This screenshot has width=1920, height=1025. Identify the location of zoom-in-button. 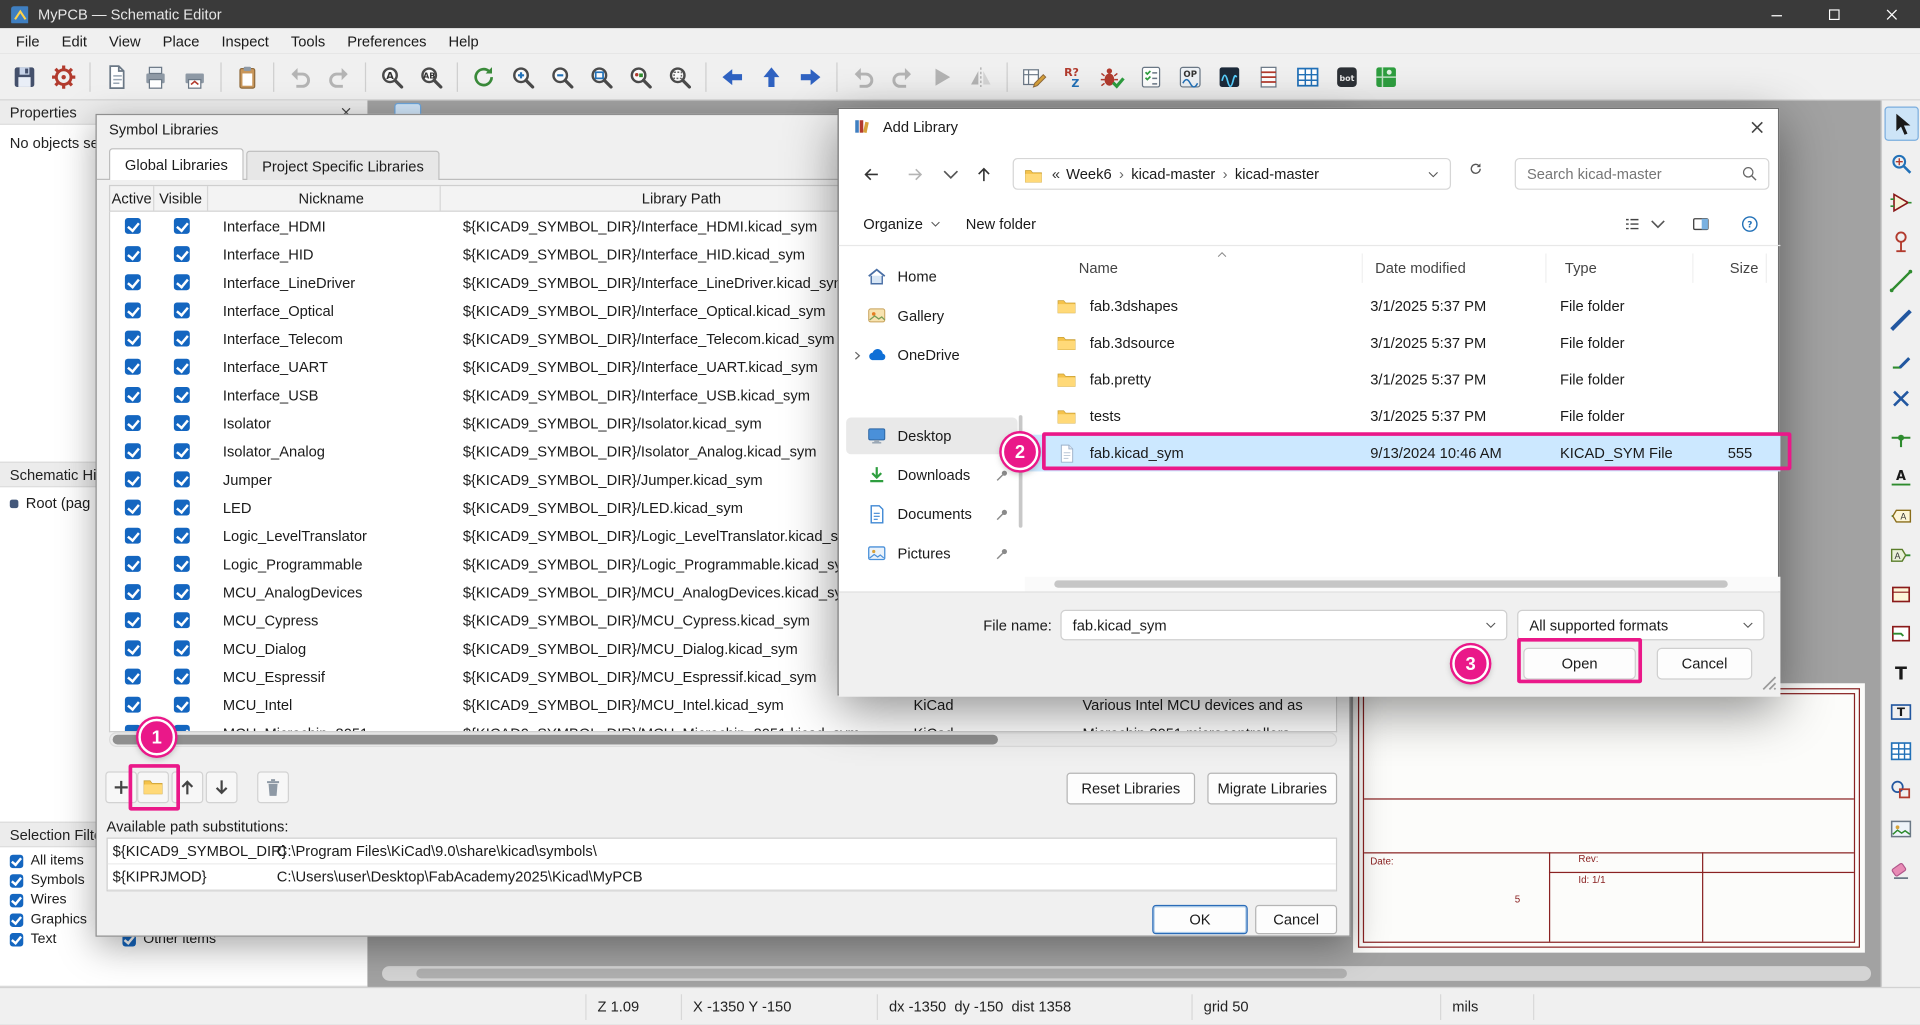
(523, 76).